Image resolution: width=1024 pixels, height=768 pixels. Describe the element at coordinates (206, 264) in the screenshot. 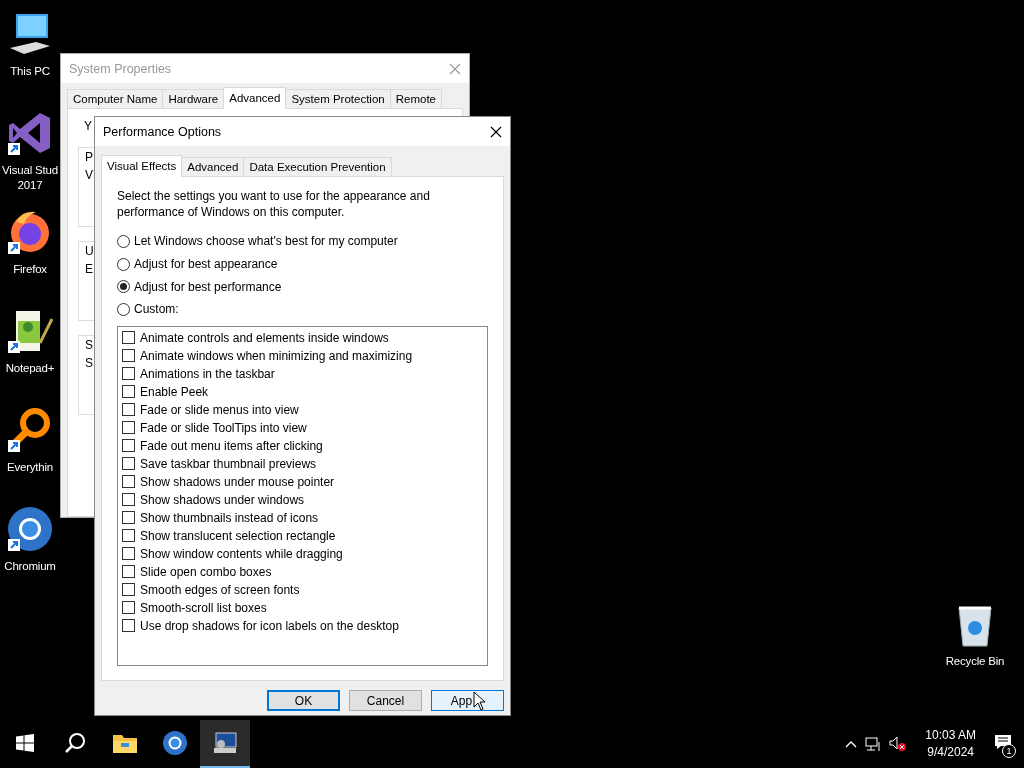

I see `radio-label: Adjust for best appearance` at that location.